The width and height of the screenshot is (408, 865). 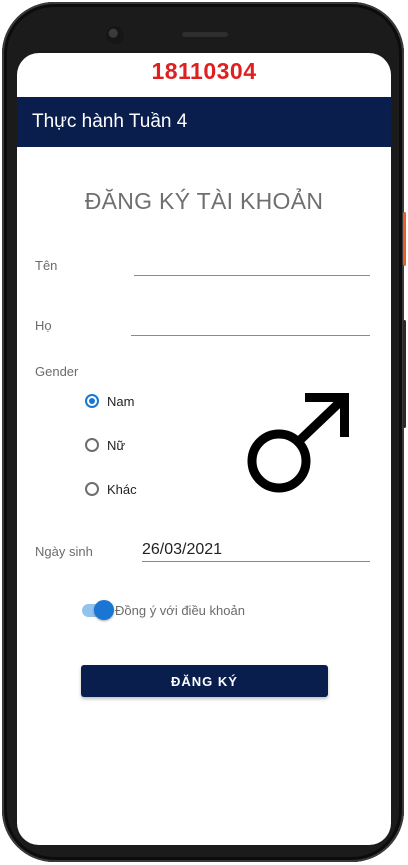 What do you see at coordinates (298, 443) in the screenshot?
I see `male-symbol-icon` at bounding box center [298, 443].